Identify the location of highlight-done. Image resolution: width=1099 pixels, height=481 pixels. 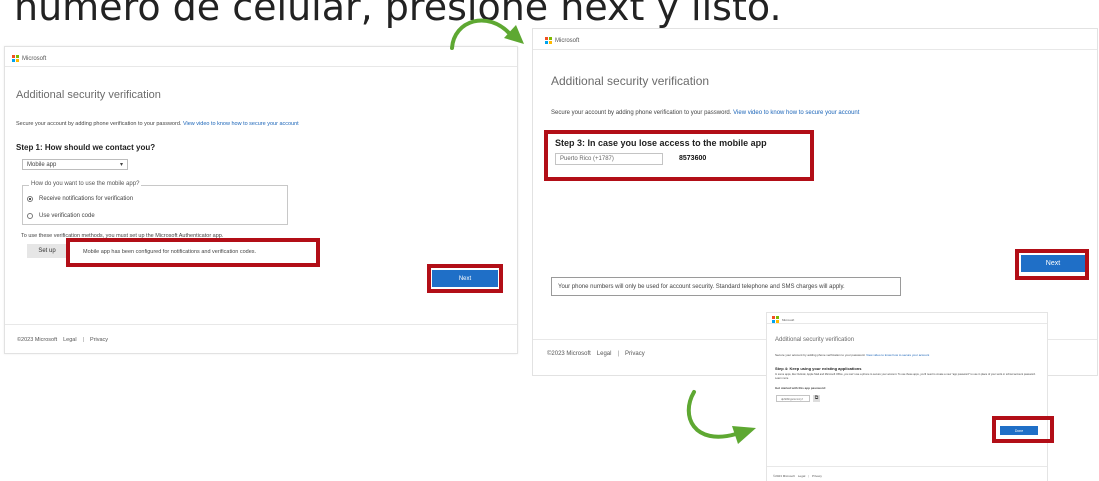
(1023, 429).